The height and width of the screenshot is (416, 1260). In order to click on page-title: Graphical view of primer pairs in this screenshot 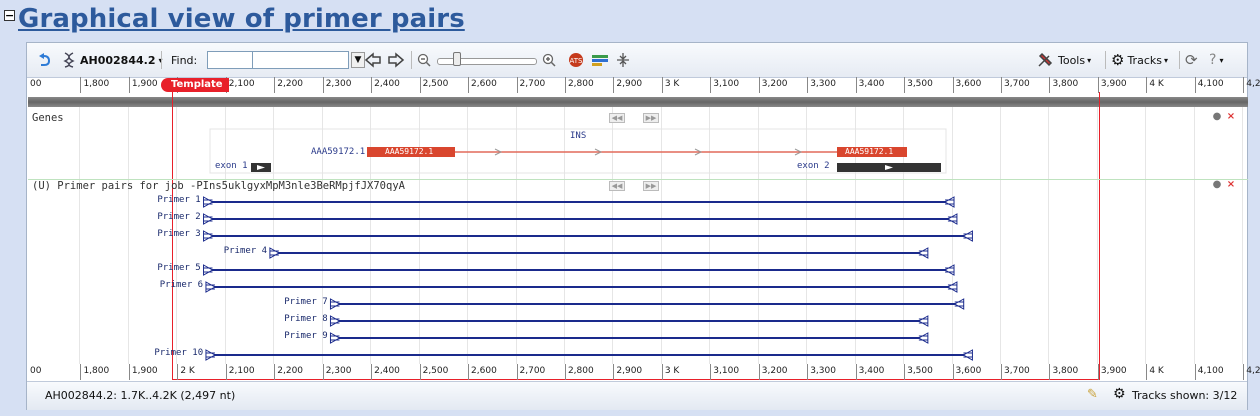, I will do `click(241, 19)`.